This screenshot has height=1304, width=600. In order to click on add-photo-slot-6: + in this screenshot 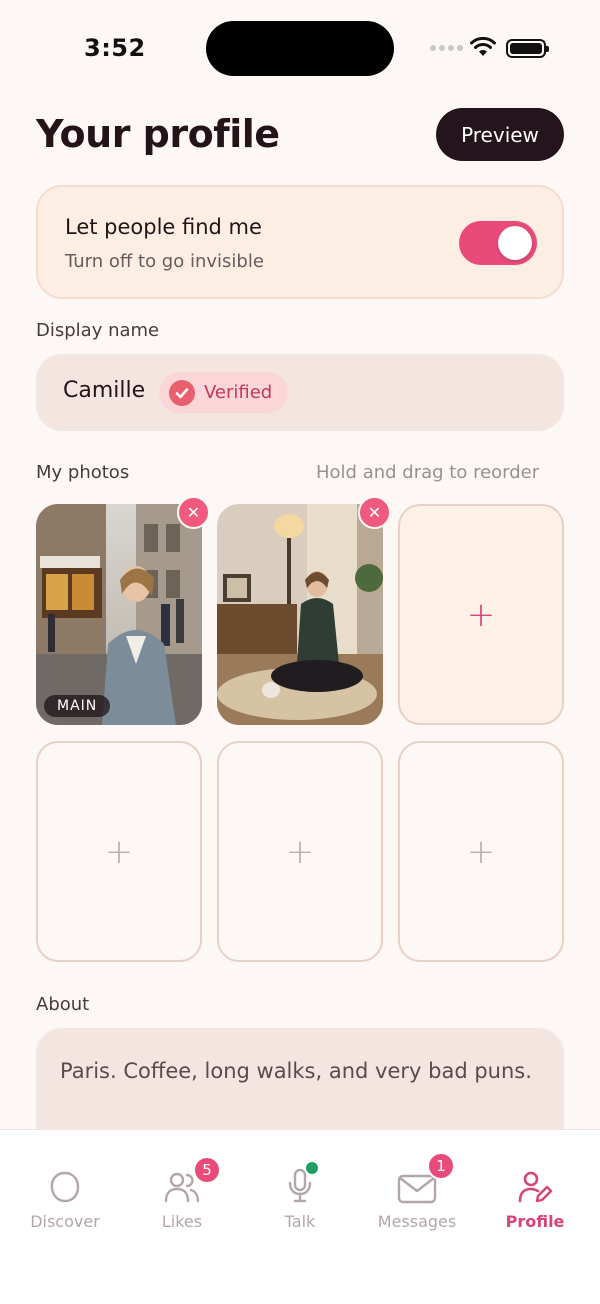, I will do `click(481, 851)`.